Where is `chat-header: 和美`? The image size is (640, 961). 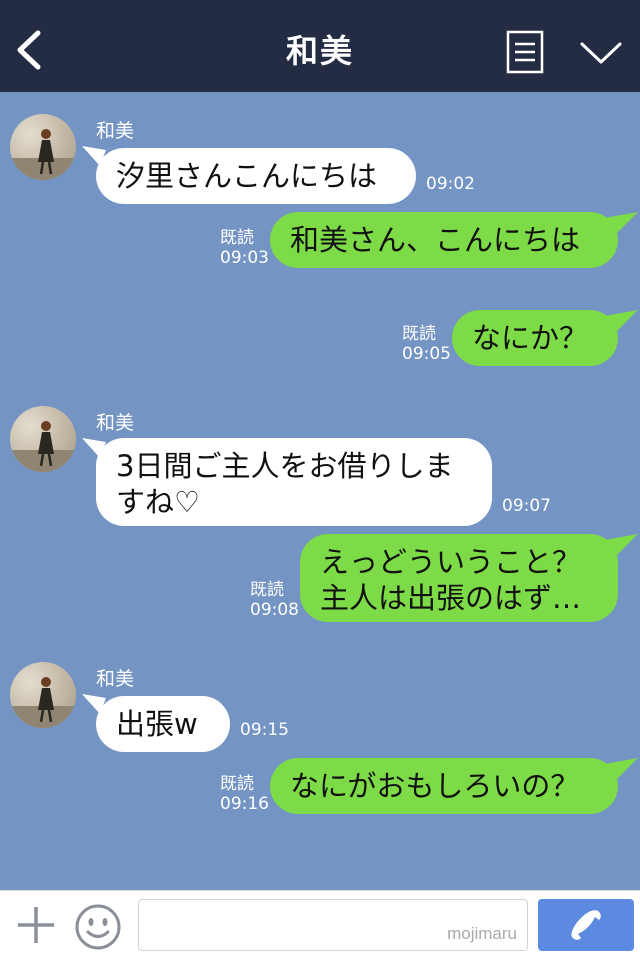 chat-header: 和美 is located at coordinates (320, 46).